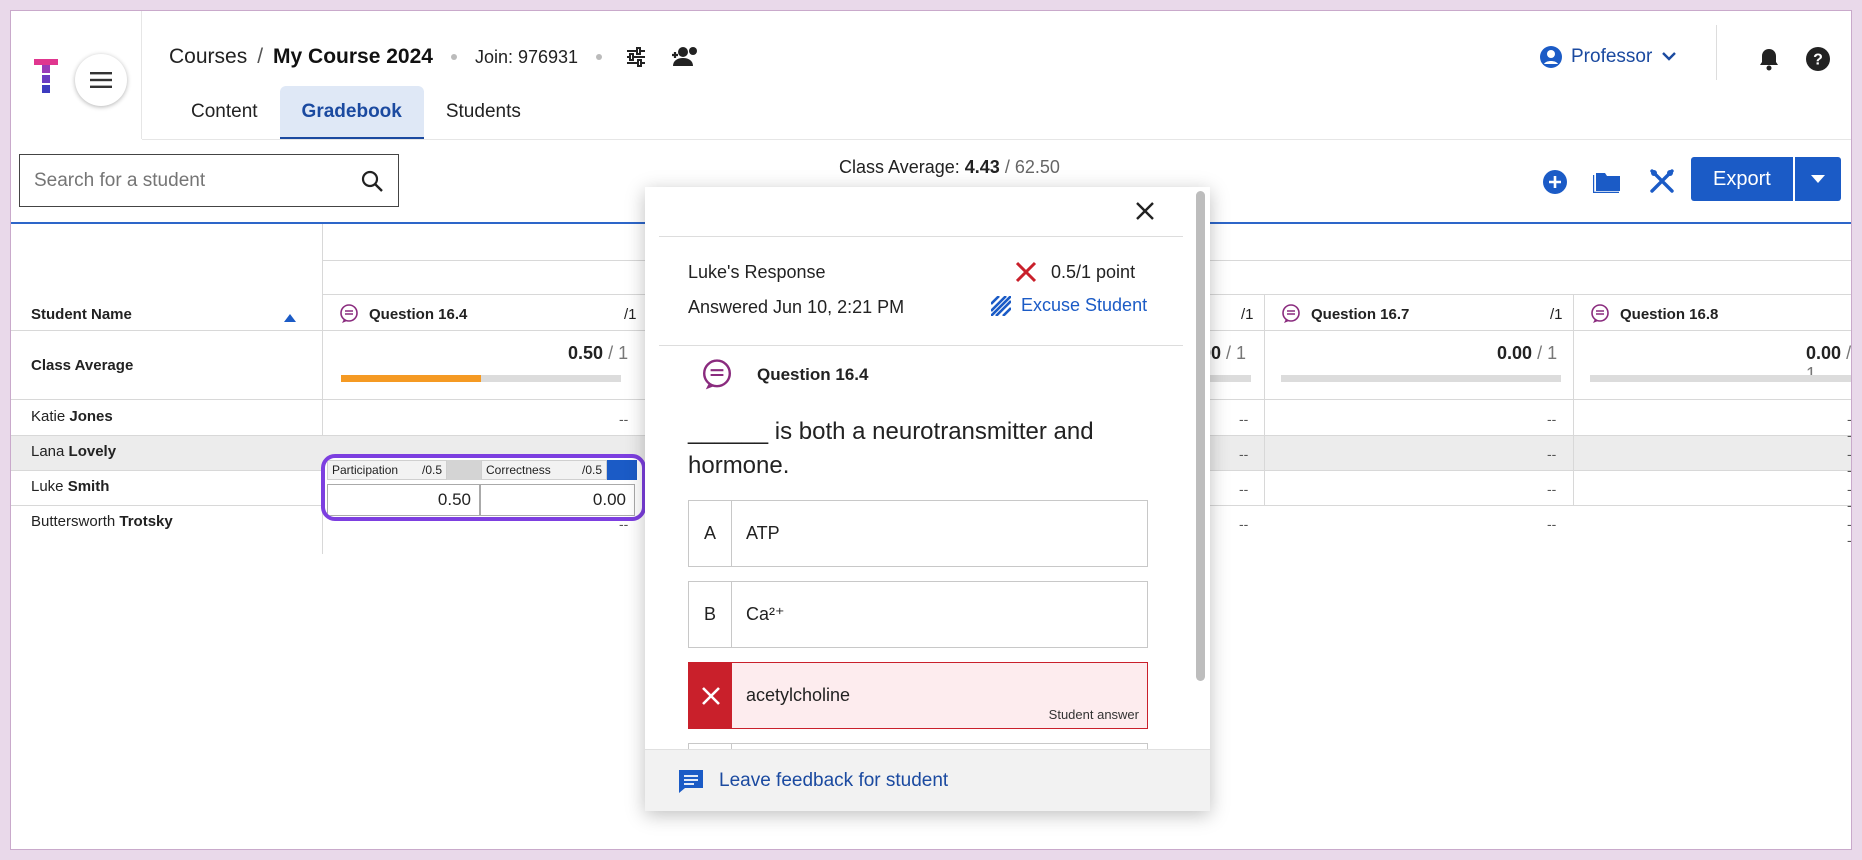 The height and width of the screenshot is (860, 1862). What do you see at coordinates (431, 470) in the screenshot?
I see `participation-max: /0.5` at bounding box center [431, 470].